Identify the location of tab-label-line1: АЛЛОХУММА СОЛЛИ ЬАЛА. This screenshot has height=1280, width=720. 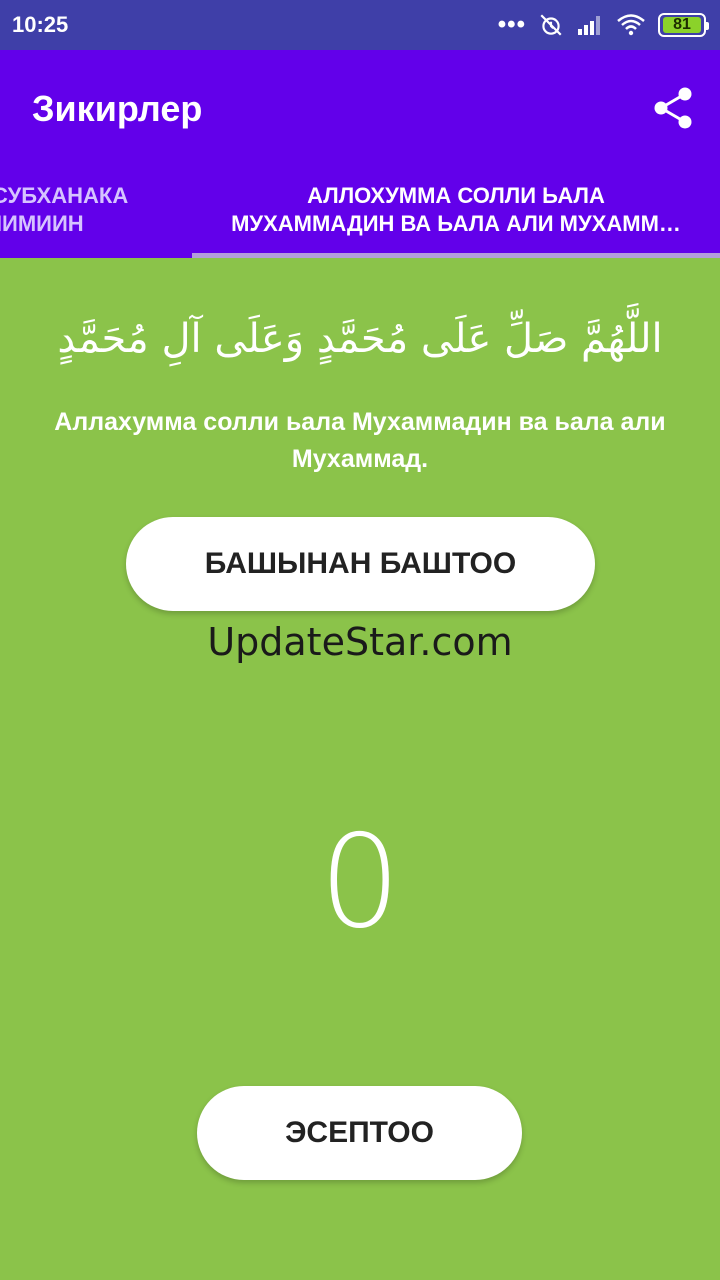
(456, 195).